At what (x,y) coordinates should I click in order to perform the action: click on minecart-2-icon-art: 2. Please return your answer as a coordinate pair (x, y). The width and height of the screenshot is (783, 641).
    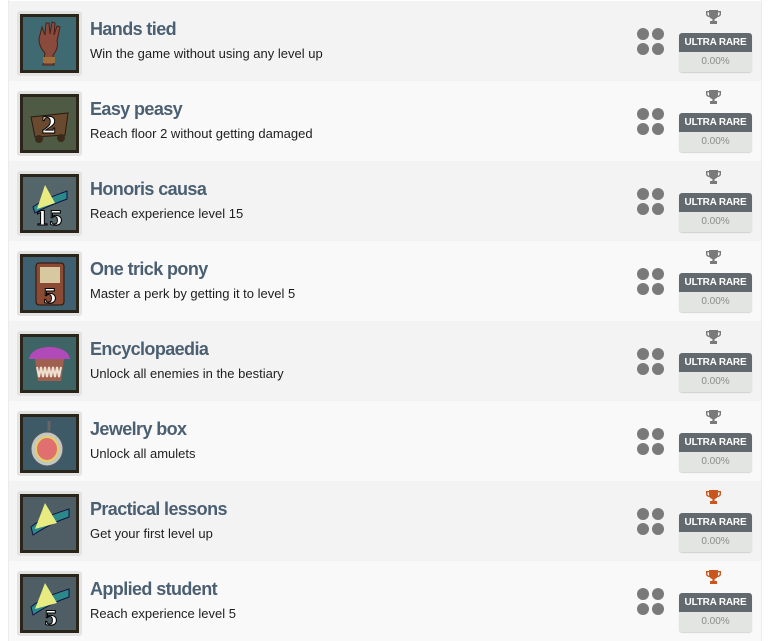
    Looking at the image, I should click on (49, 123).